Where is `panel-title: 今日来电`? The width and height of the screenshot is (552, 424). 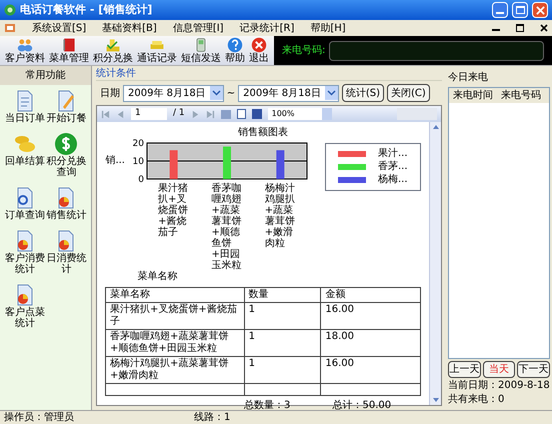 panel-title: 今日来电 is located at coordinates (468, 77).